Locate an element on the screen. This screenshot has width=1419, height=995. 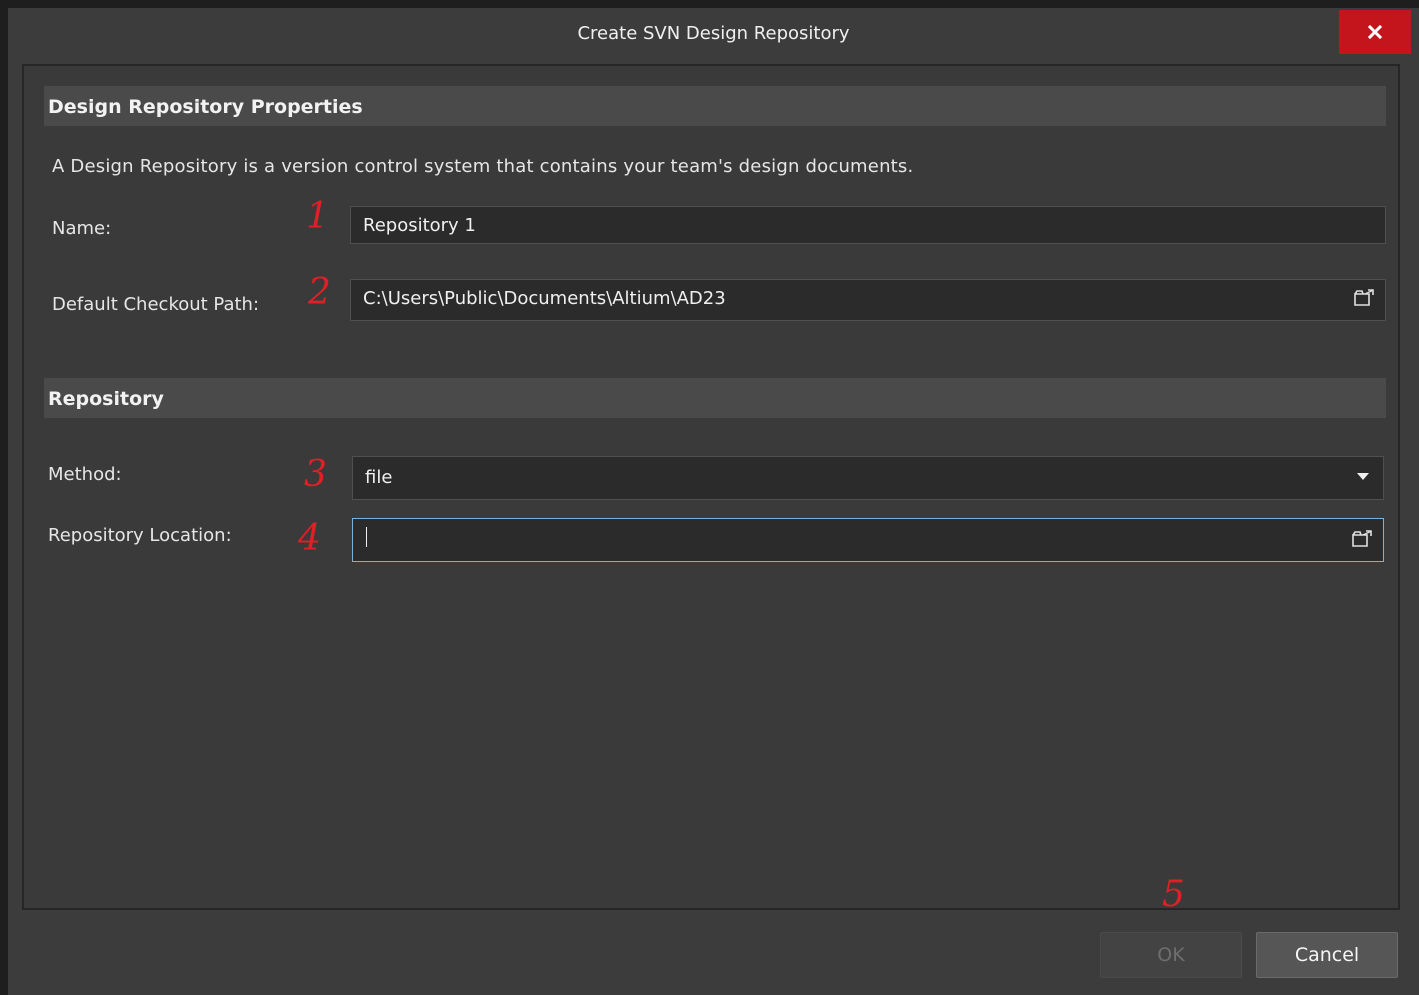
annotation-5: 5 is located at coordinates (1173, 894).